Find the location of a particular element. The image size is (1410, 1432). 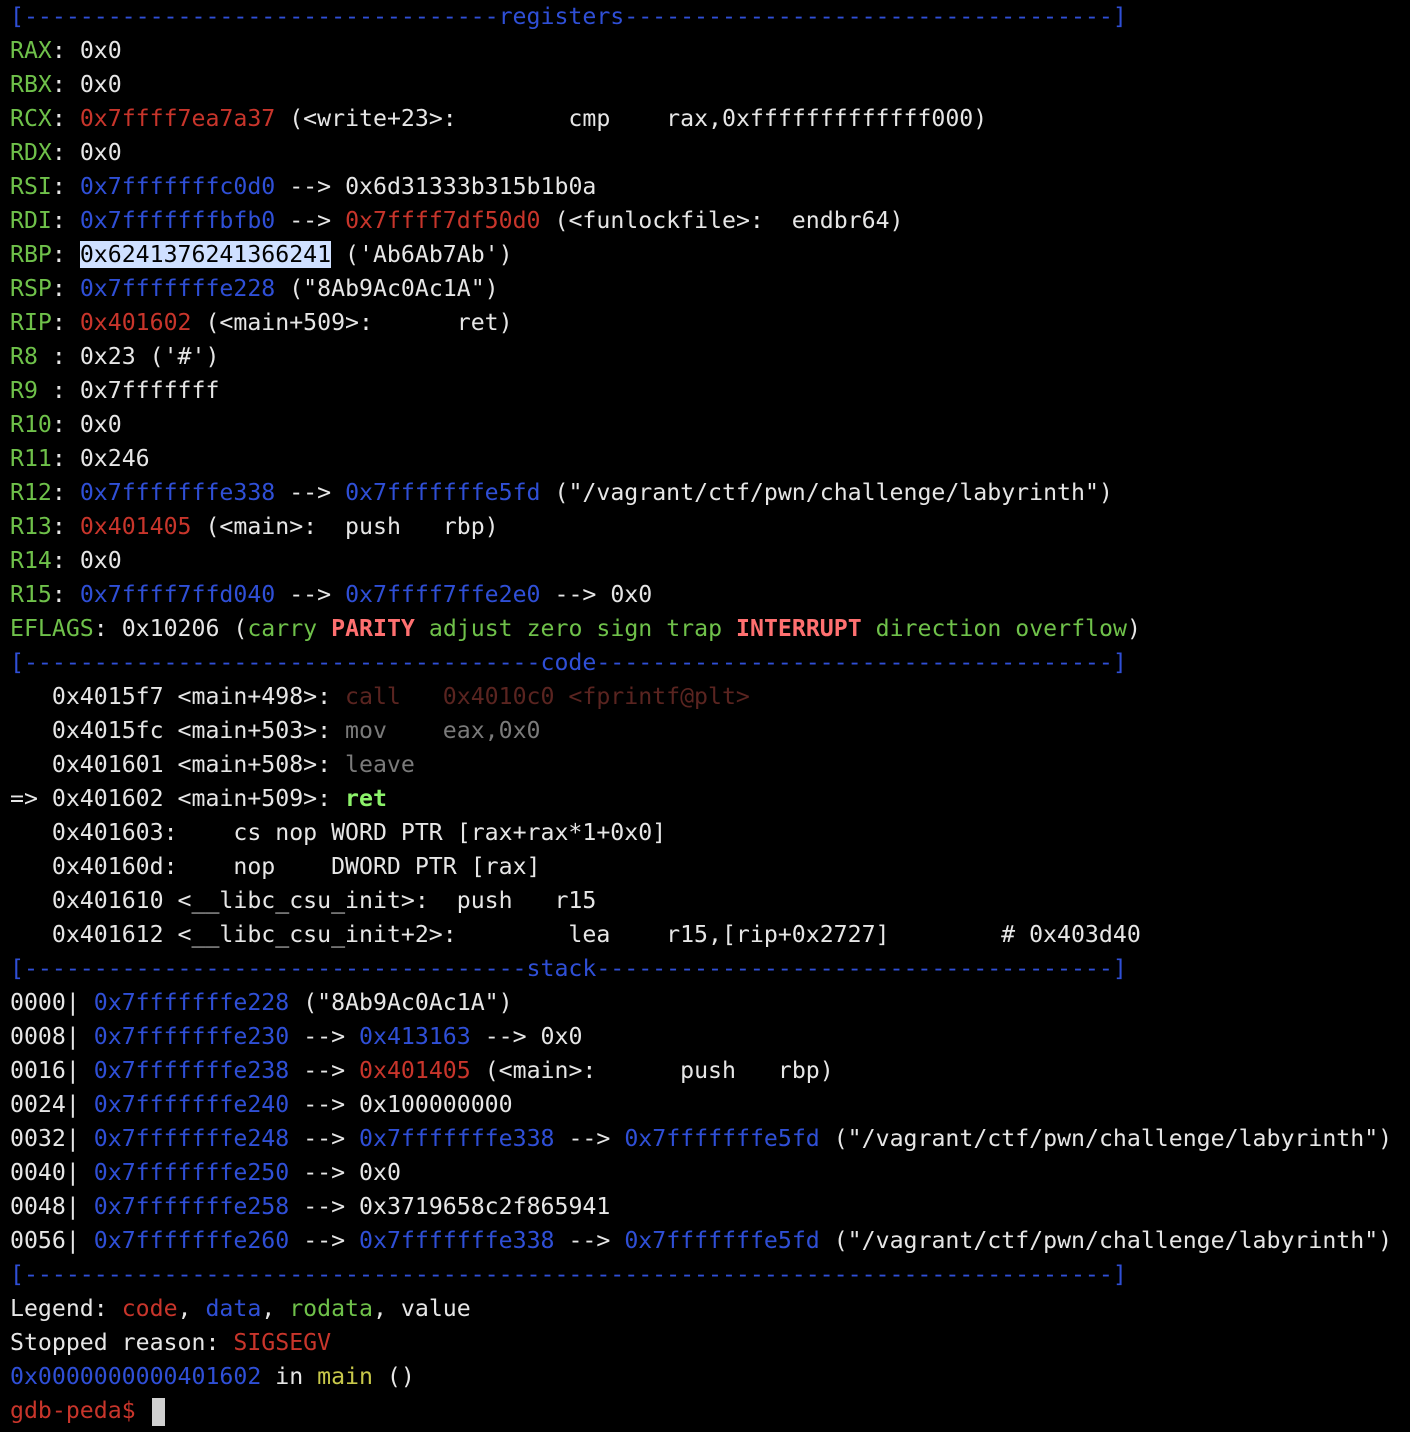

reg-r9: R9 : 0x7fffffff is located at coordinates (115, 390).